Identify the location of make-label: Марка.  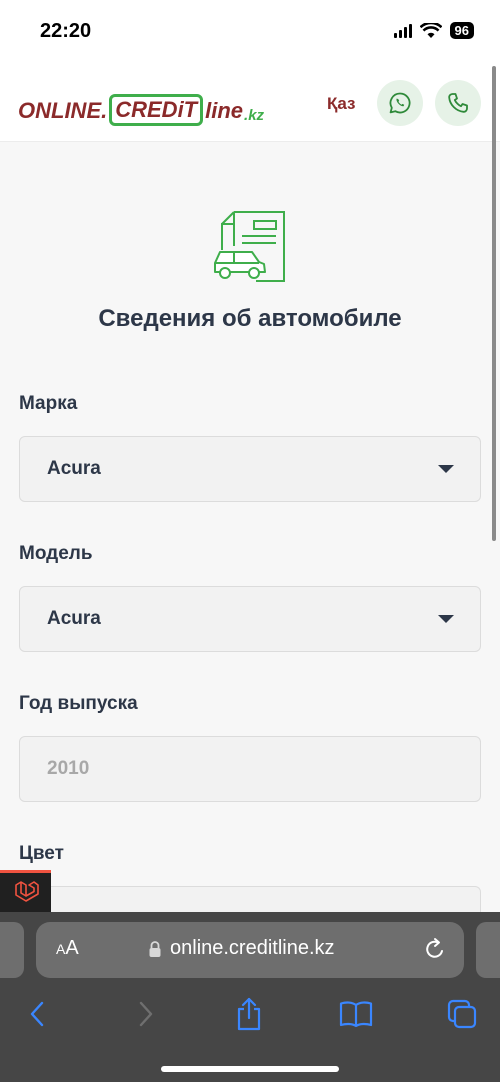
(48, 403).